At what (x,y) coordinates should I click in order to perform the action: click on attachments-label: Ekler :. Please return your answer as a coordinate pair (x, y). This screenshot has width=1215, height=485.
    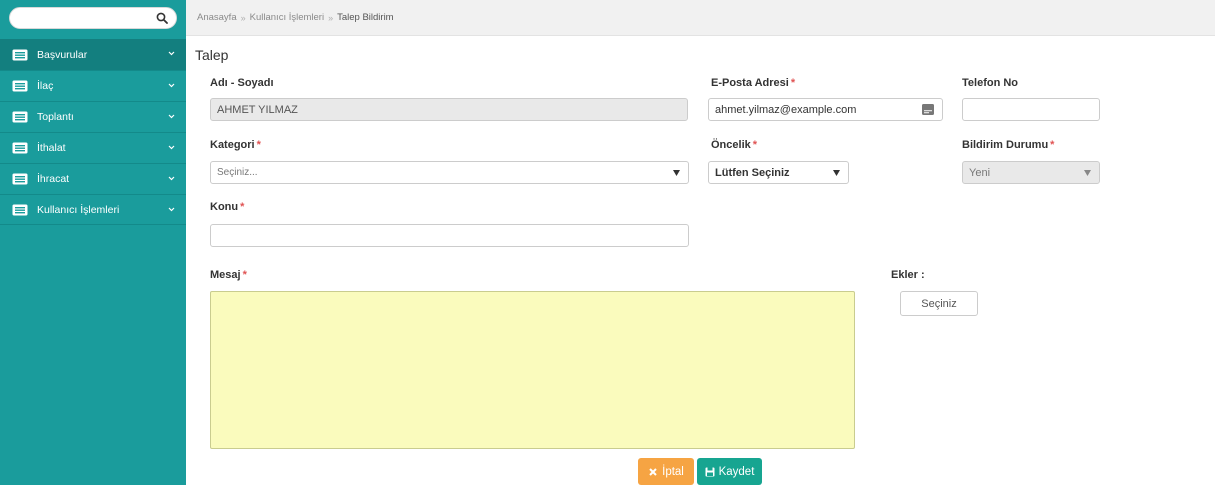
    Looking at the image, I should click on (908, 275).